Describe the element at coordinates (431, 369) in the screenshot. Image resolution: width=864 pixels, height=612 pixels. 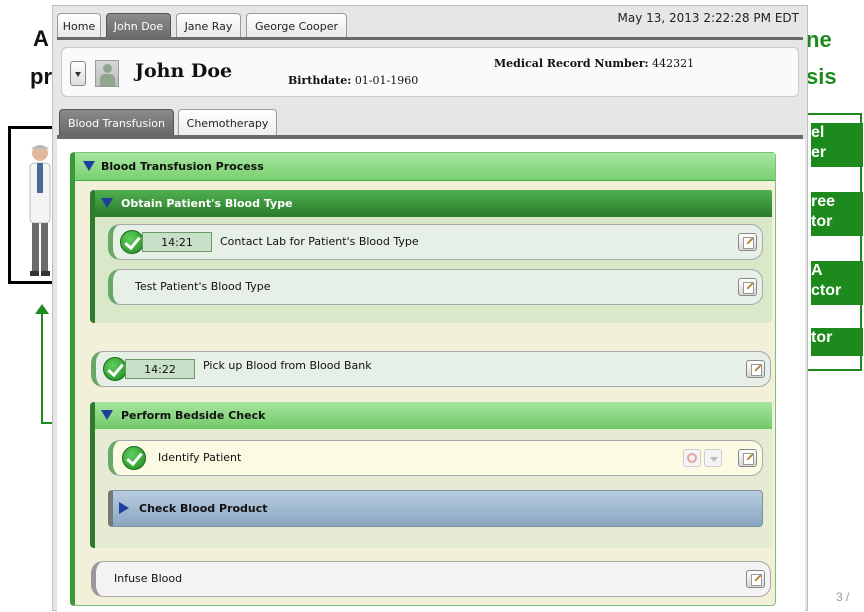
I see `task-pickup-blood: 14:22 Pick up Blood from Blood Bank` at that location.